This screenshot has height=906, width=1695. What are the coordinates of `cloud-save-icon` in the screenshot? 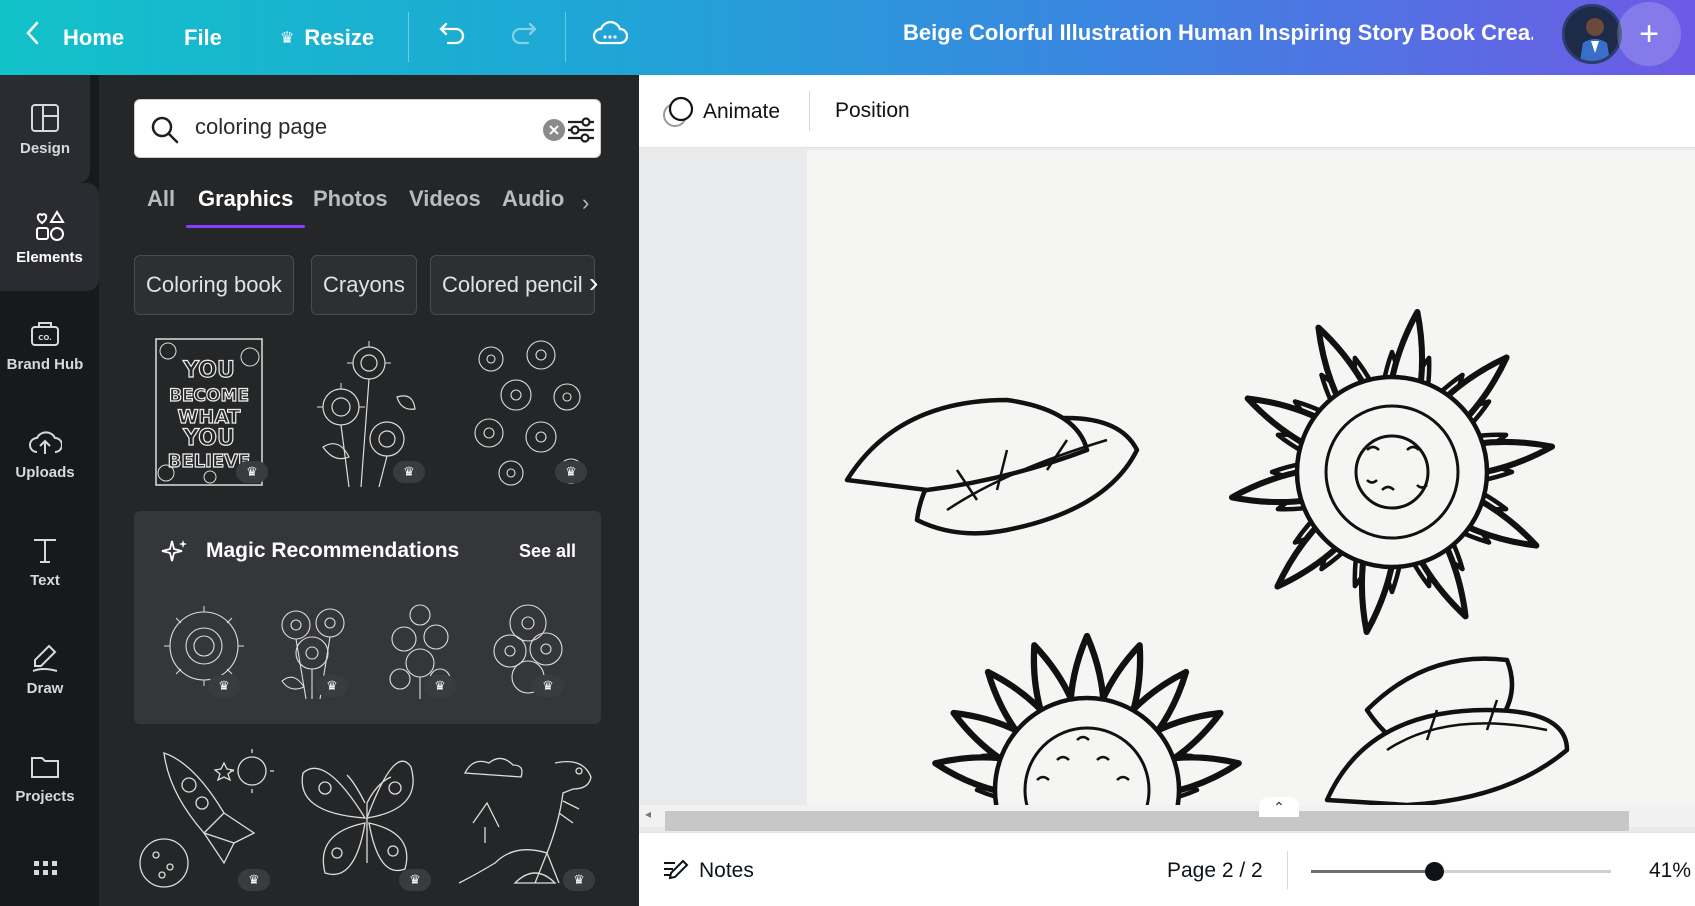 It's located at (610, 35).